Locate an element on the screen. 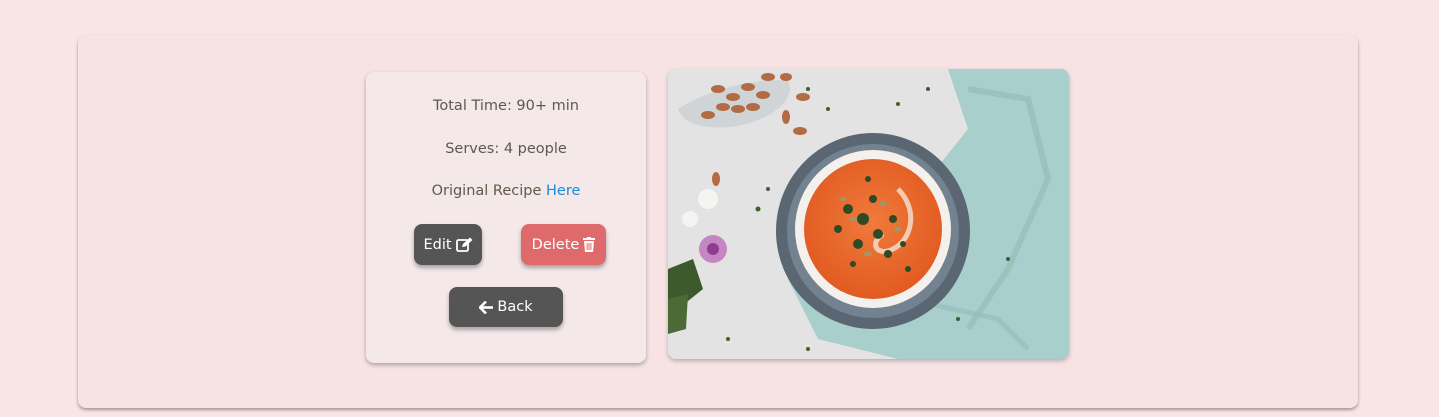 This screenshot has height=417, width=1439. total-time-text: Total Time: 90+ min is located at coordinates (505, 106).